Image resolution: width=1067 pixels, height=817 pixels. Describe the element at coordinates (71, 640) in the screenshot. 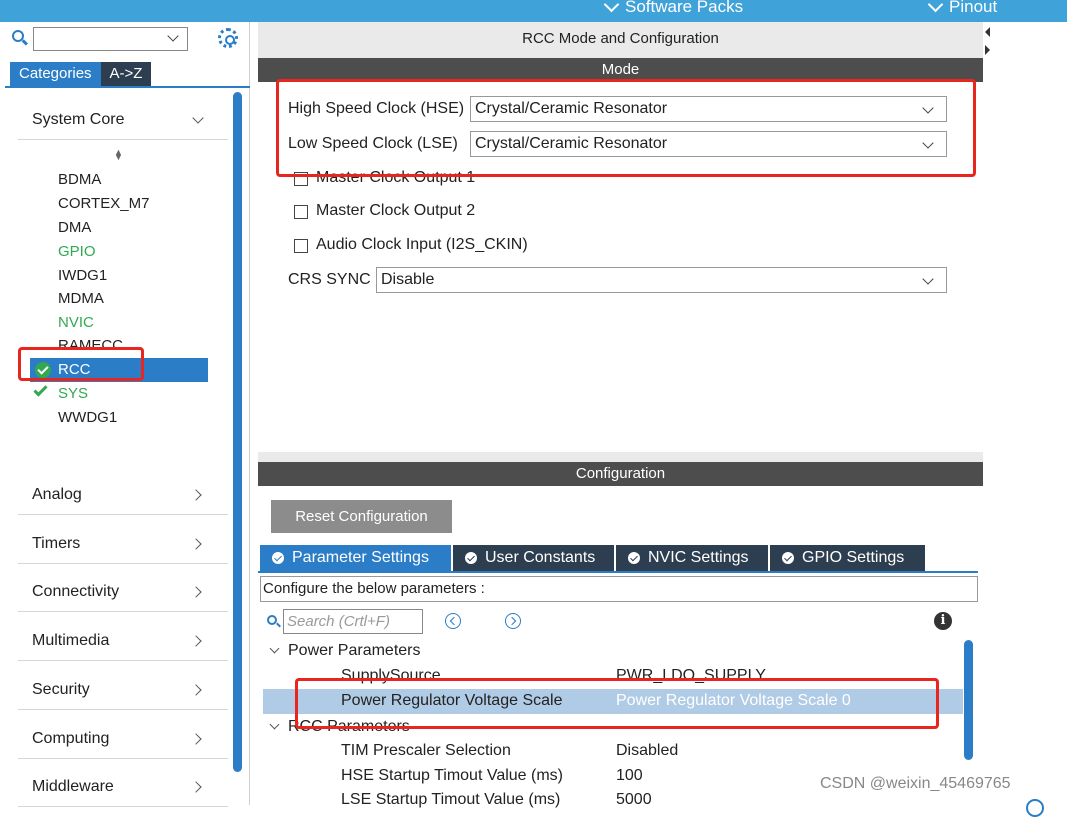

I see `category-label: Multimedia` at that location.